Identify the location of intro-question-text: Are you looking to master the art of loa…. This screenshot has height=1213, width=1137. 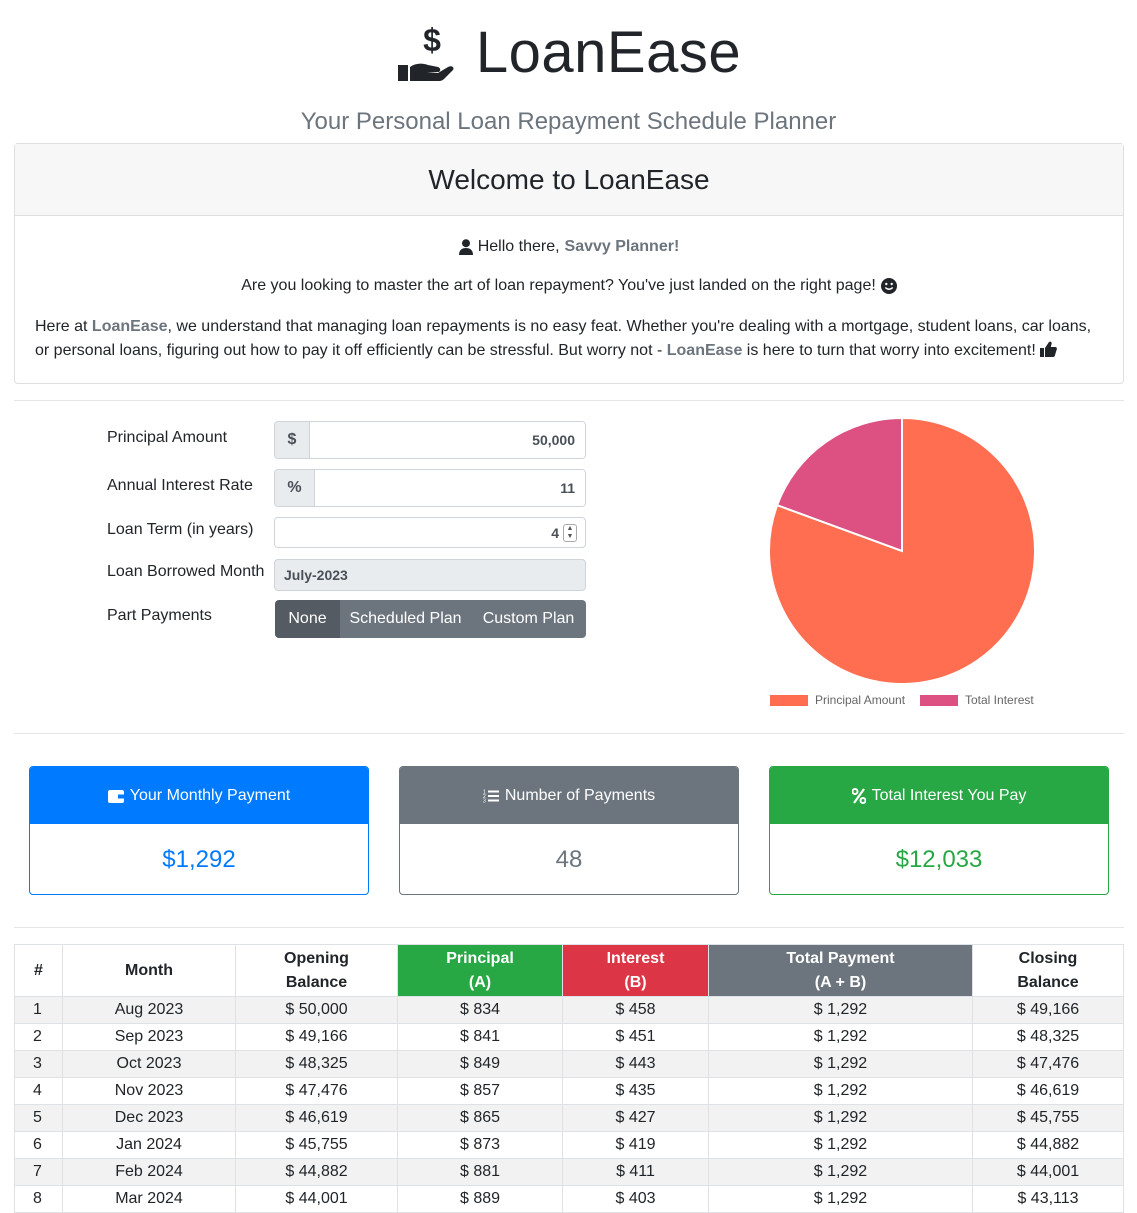
(558, 285).